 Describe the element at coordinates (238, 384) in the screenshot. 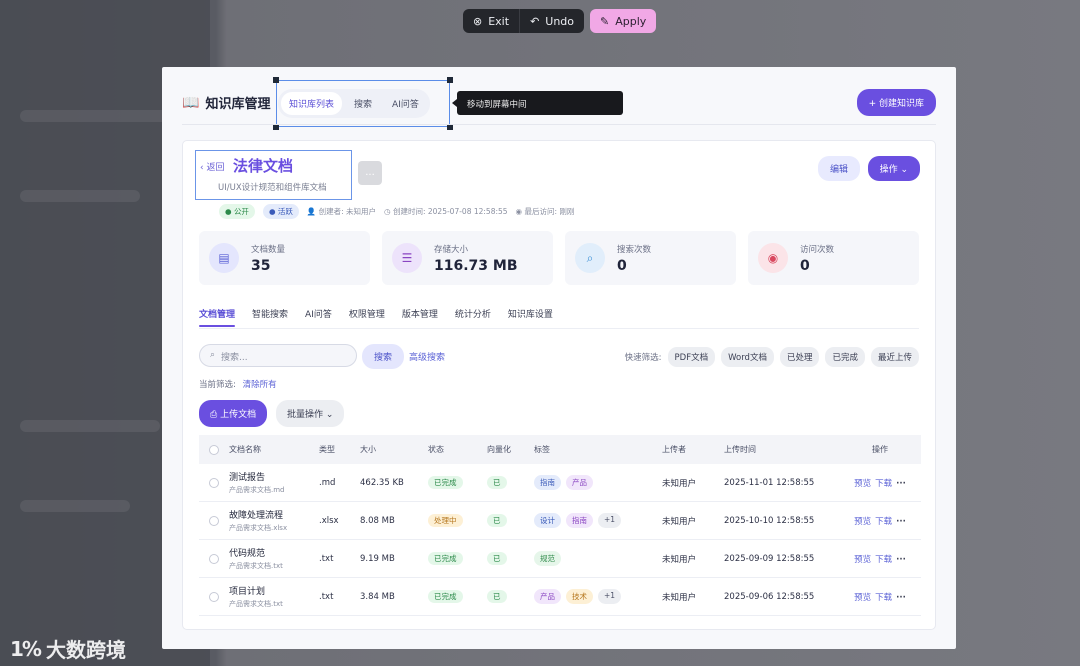

I see `current-filter: 当前筛选: 清除所有` at that location.